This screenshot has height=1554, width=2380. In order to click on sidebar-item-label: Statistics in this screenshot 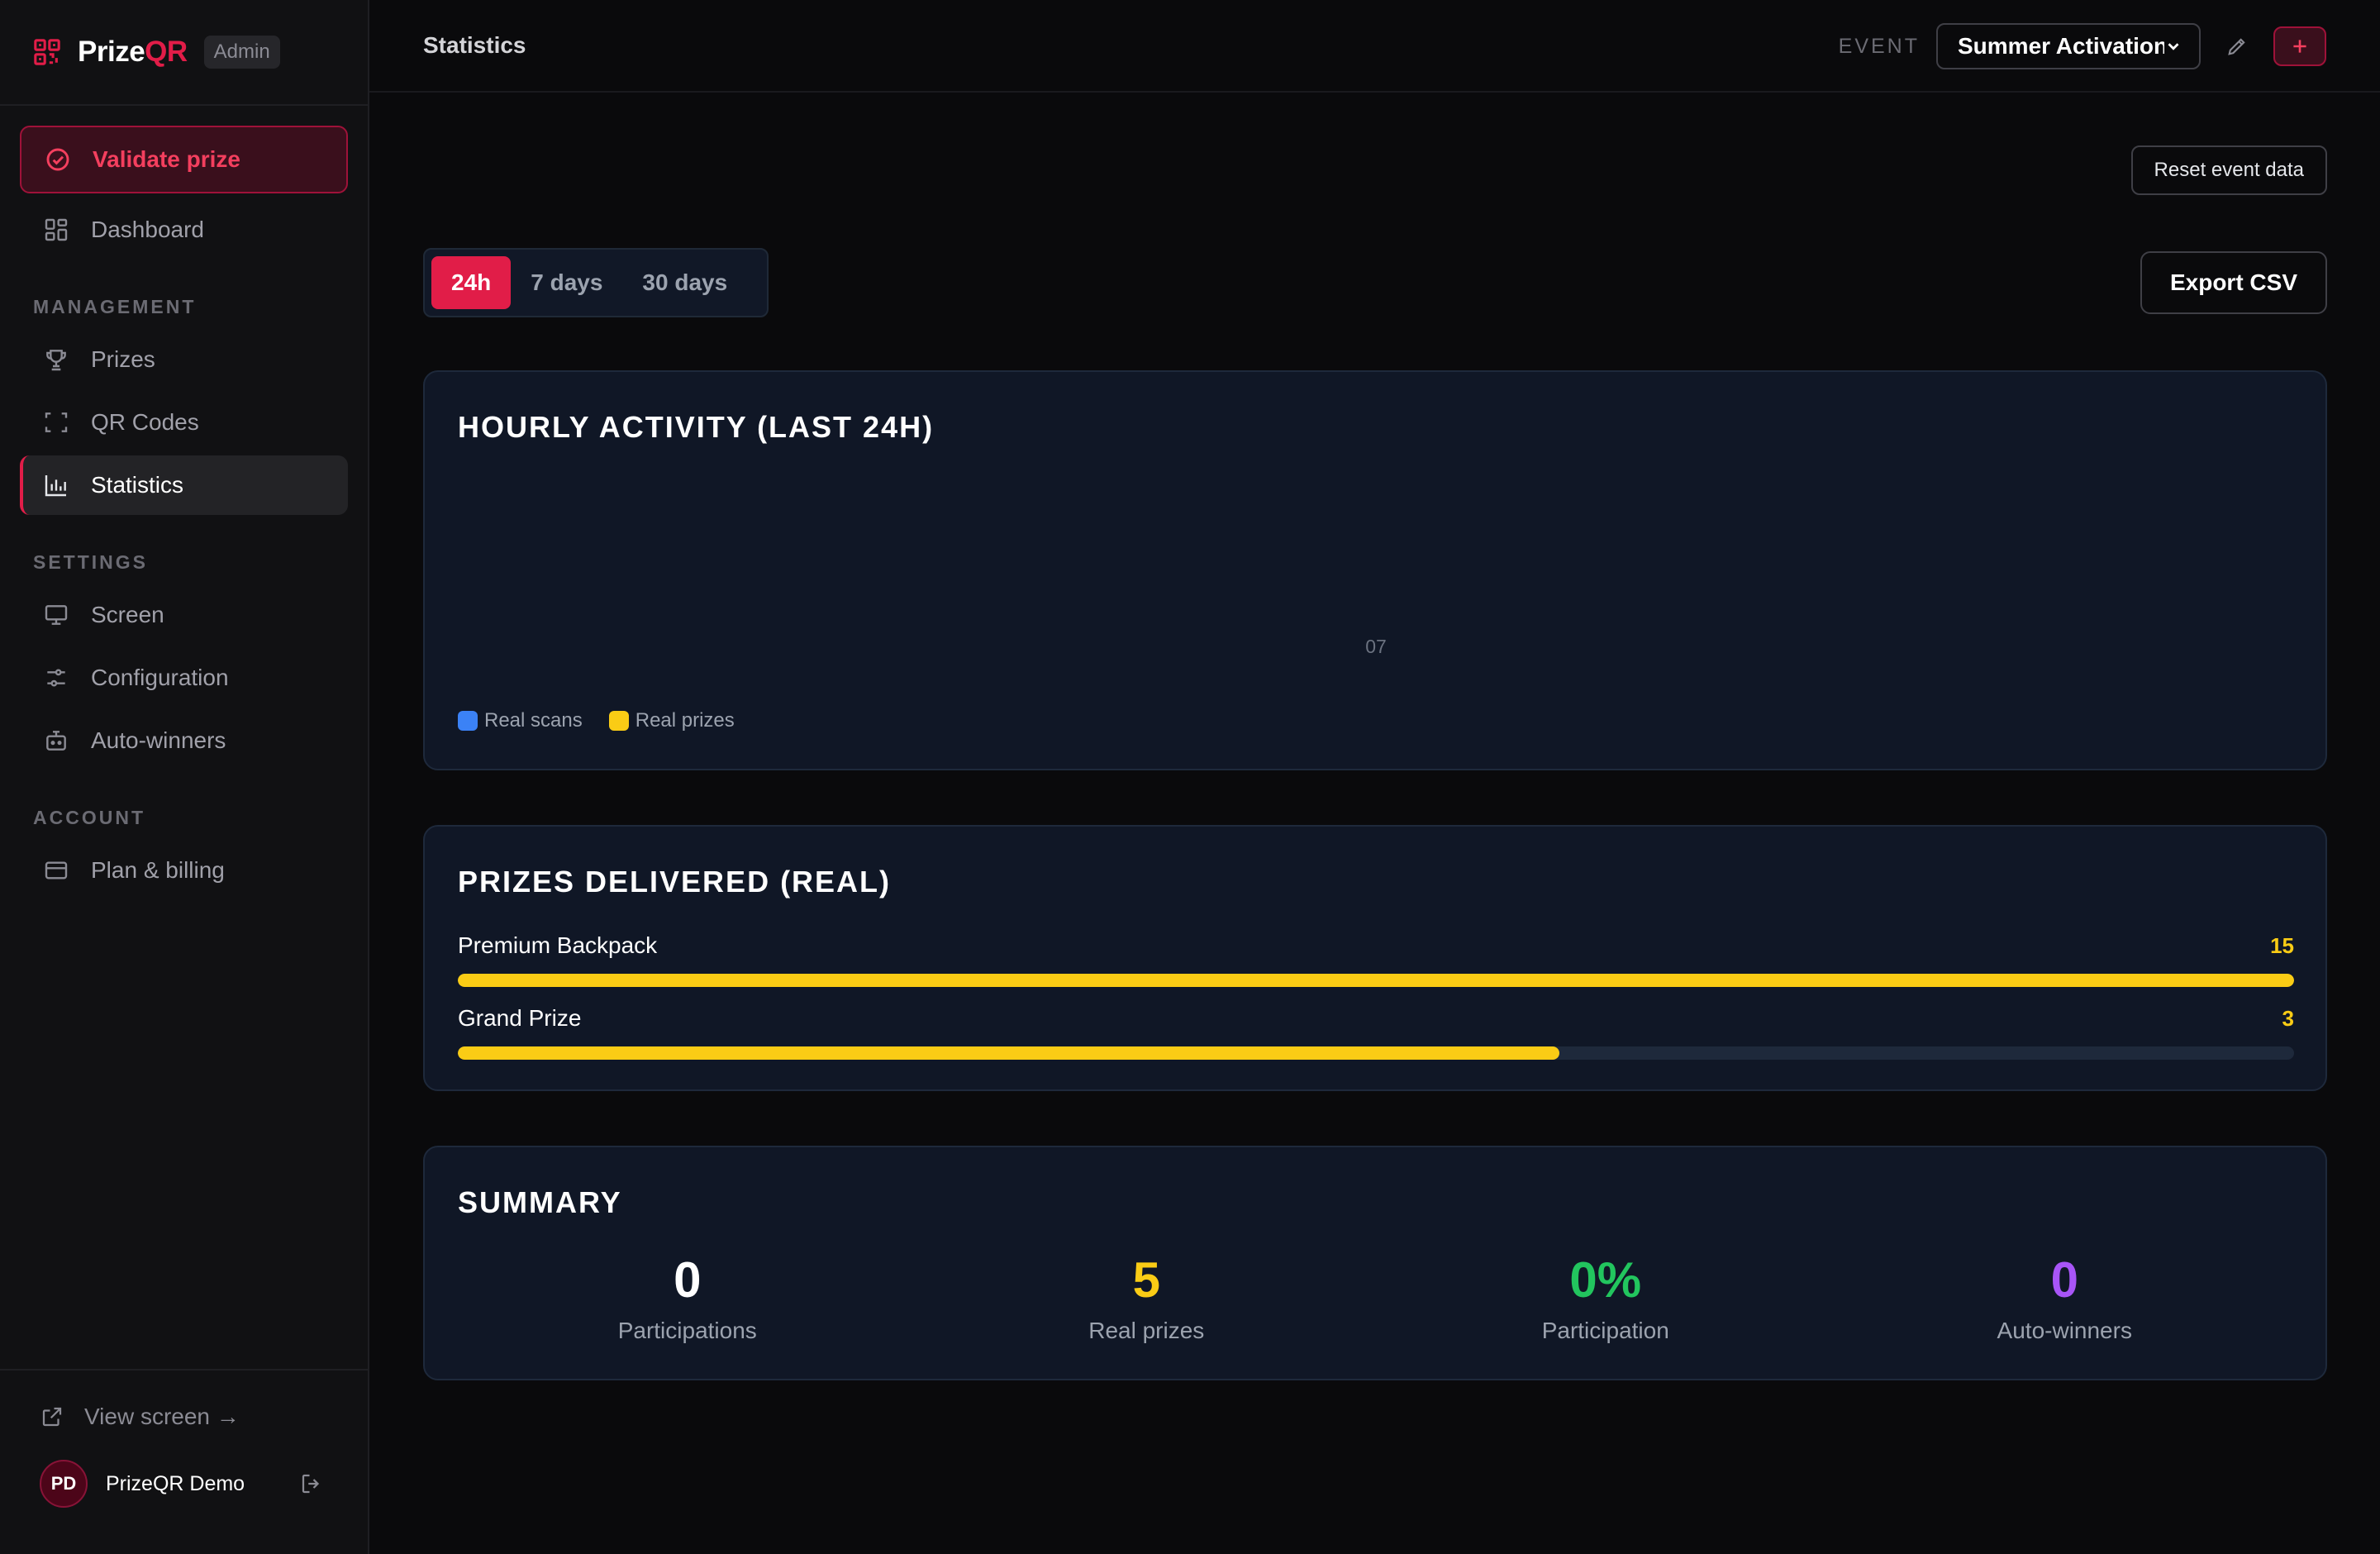, I will do `click(137, 485)`.